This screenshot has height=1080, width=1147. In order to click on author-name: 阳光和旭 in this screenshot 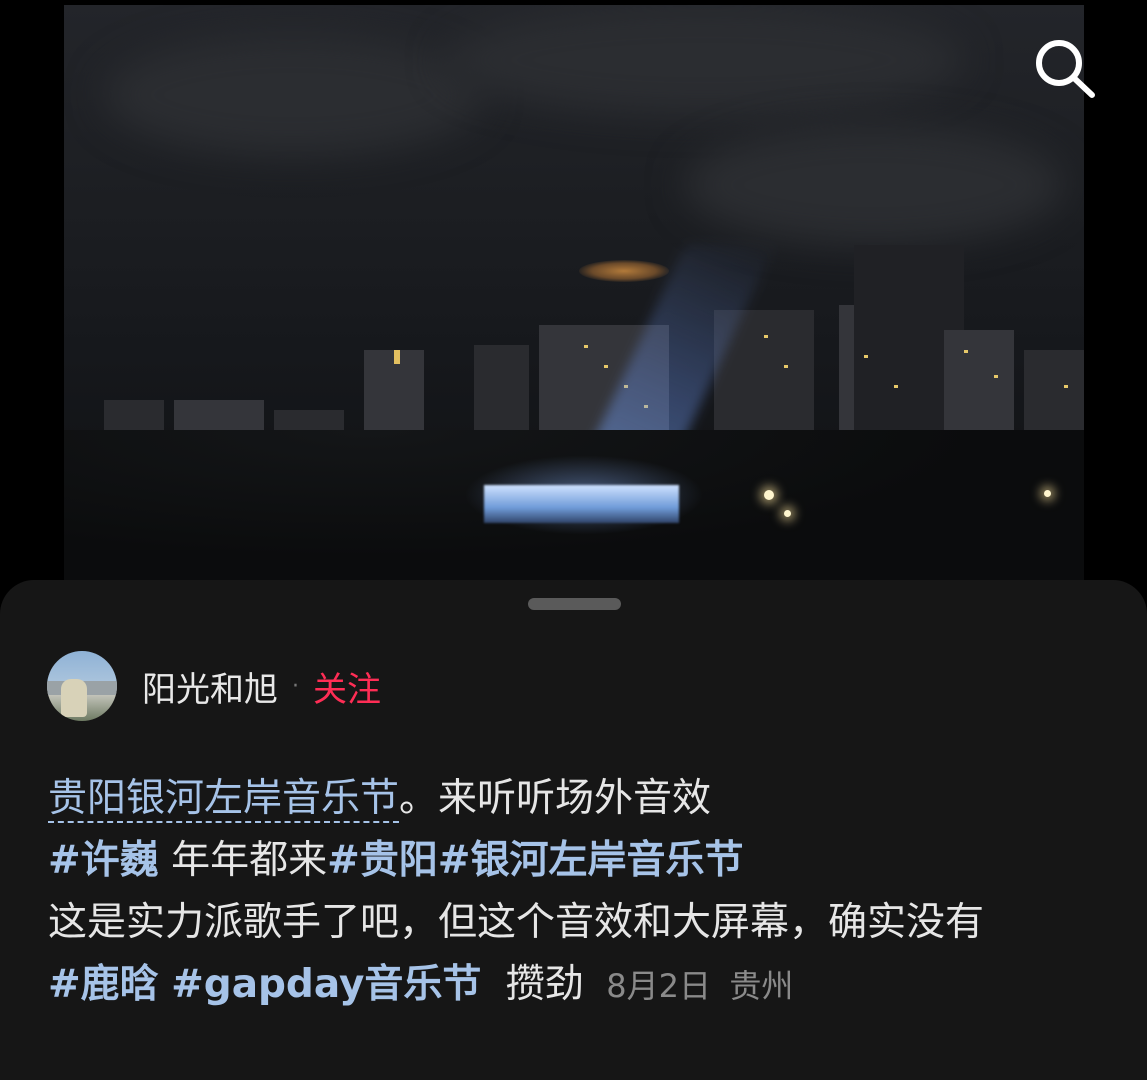, I will do `click(210, 686)`.